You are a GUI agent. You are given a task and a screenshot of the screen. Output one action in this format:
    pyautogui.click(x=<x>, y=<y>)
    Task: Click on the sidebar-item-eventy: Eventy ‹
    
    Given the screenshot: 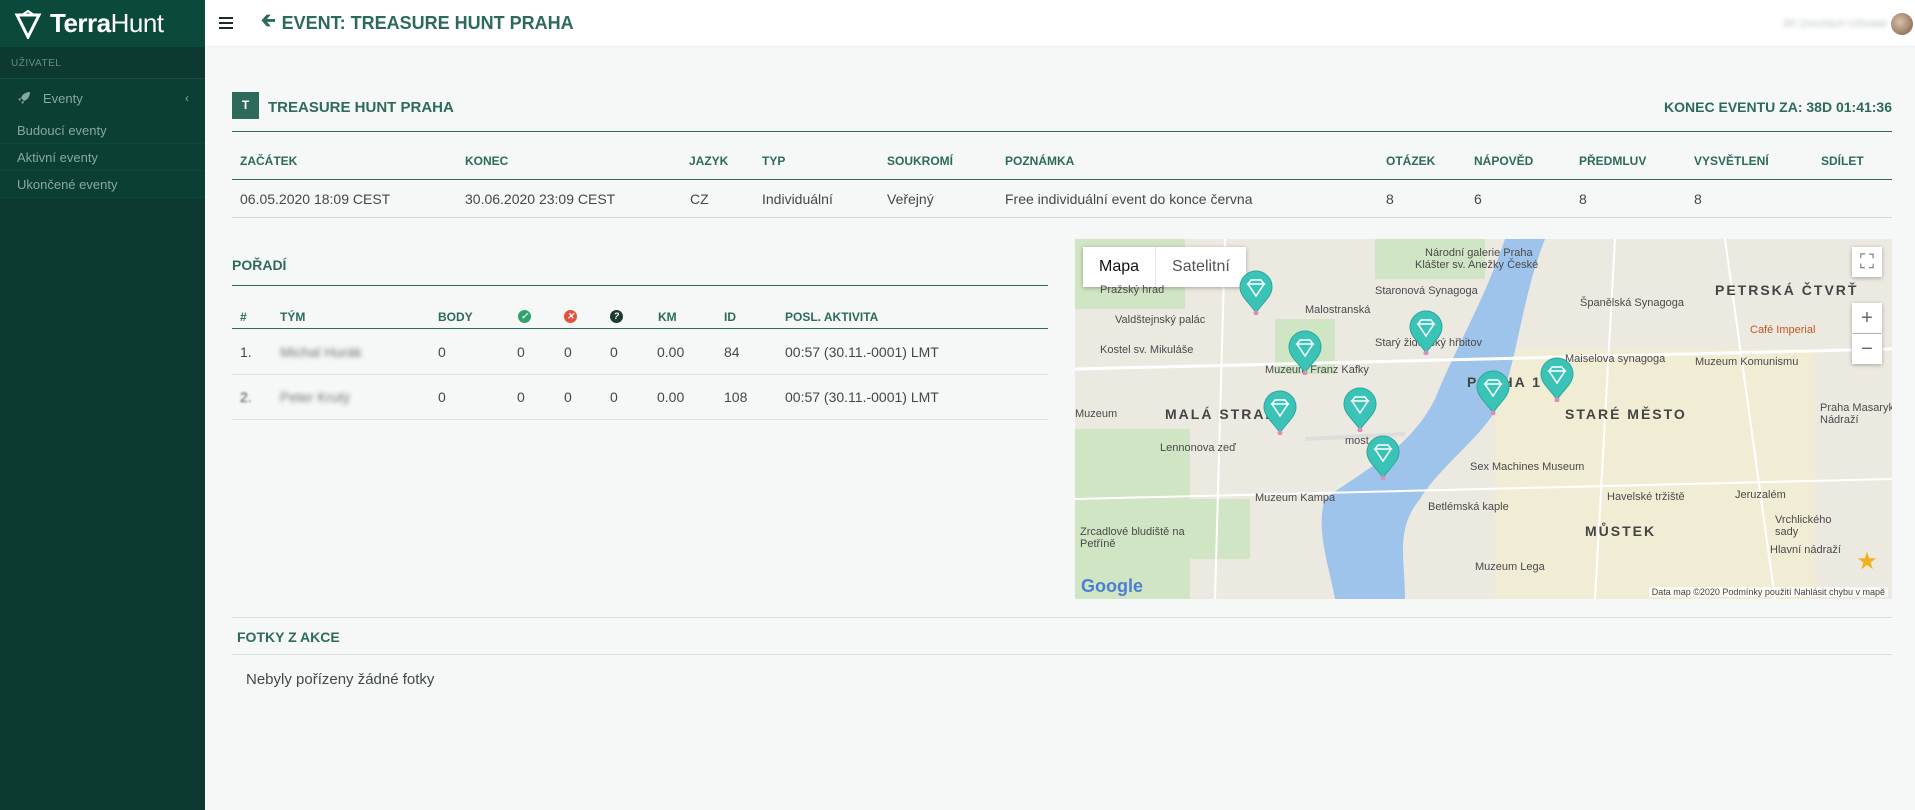 What is the action you would take?
    pyautogui.click(x=102, y=98)
    